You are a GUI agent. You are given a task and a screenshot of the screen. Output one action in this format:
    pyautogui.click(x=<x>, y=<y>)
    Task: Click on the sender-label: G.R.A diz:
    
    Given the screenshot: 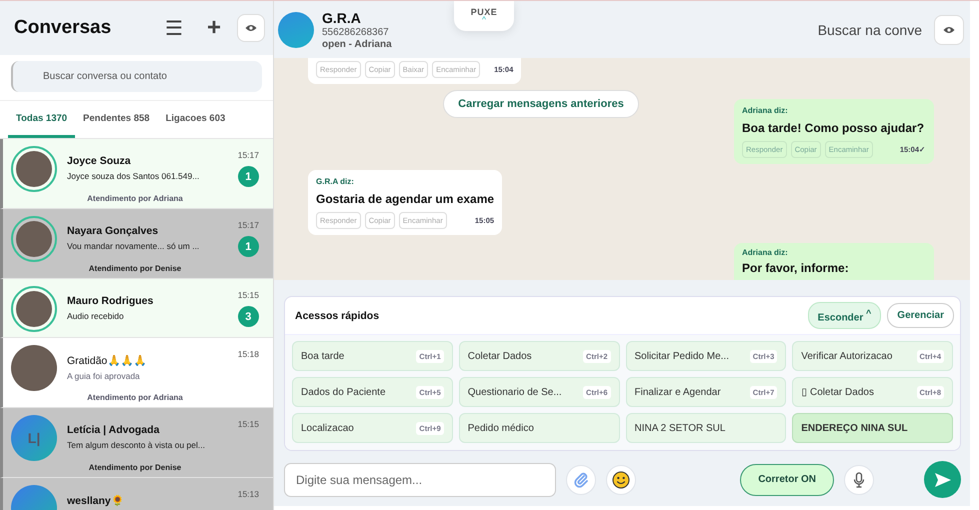 What is the action you would take?
    pyautogui.click(x=335, y=181)
    